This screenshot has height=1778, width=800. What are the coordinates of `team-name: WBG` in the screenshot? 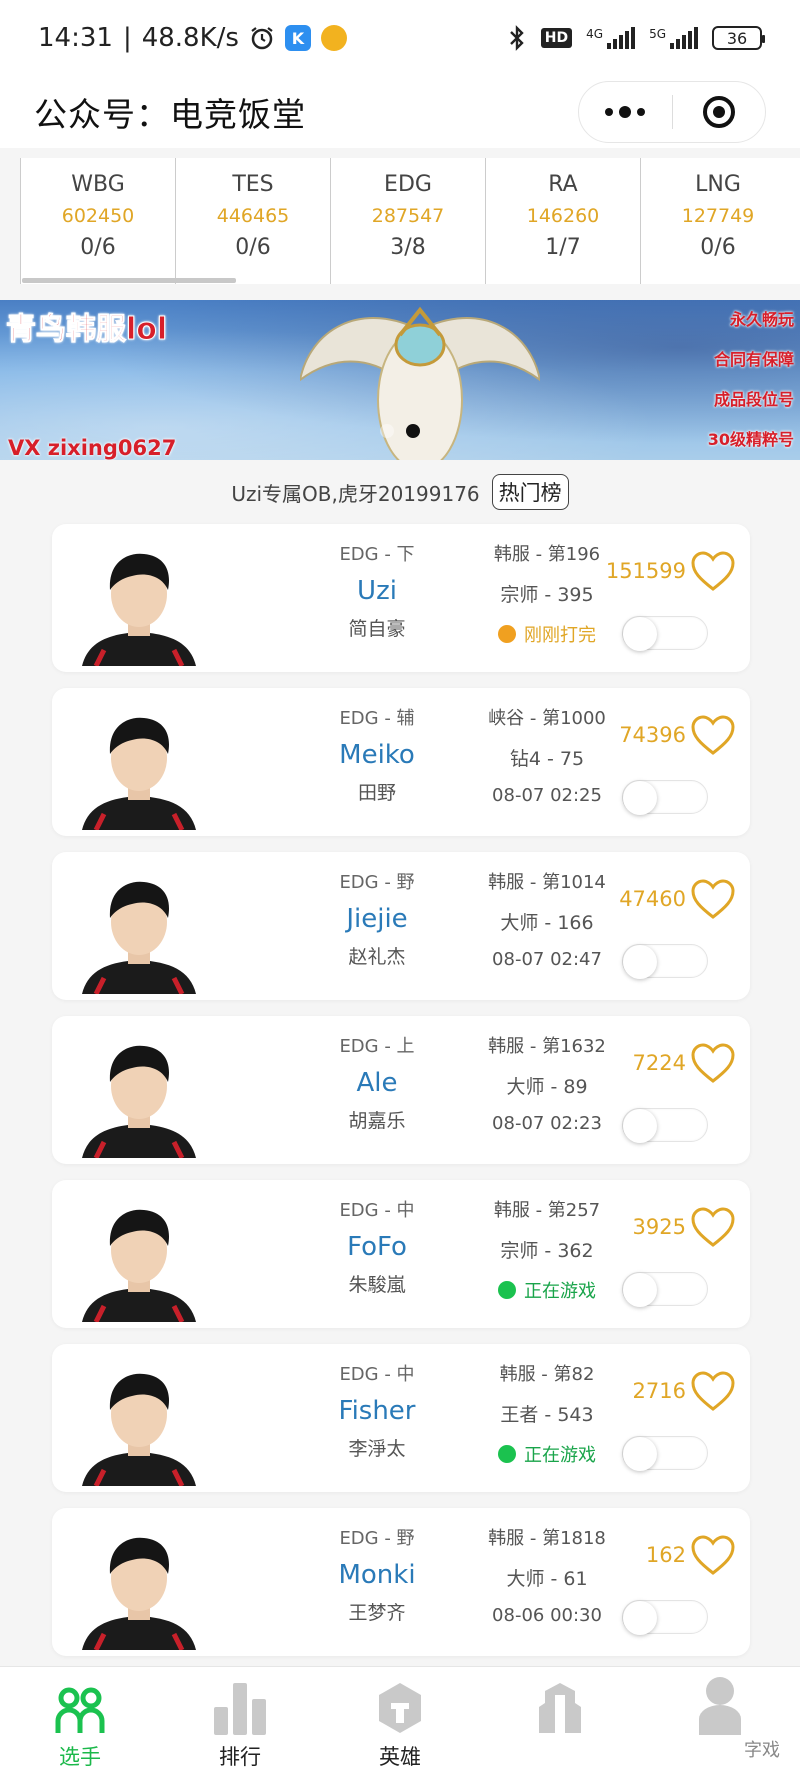 It's located at (98, 184).